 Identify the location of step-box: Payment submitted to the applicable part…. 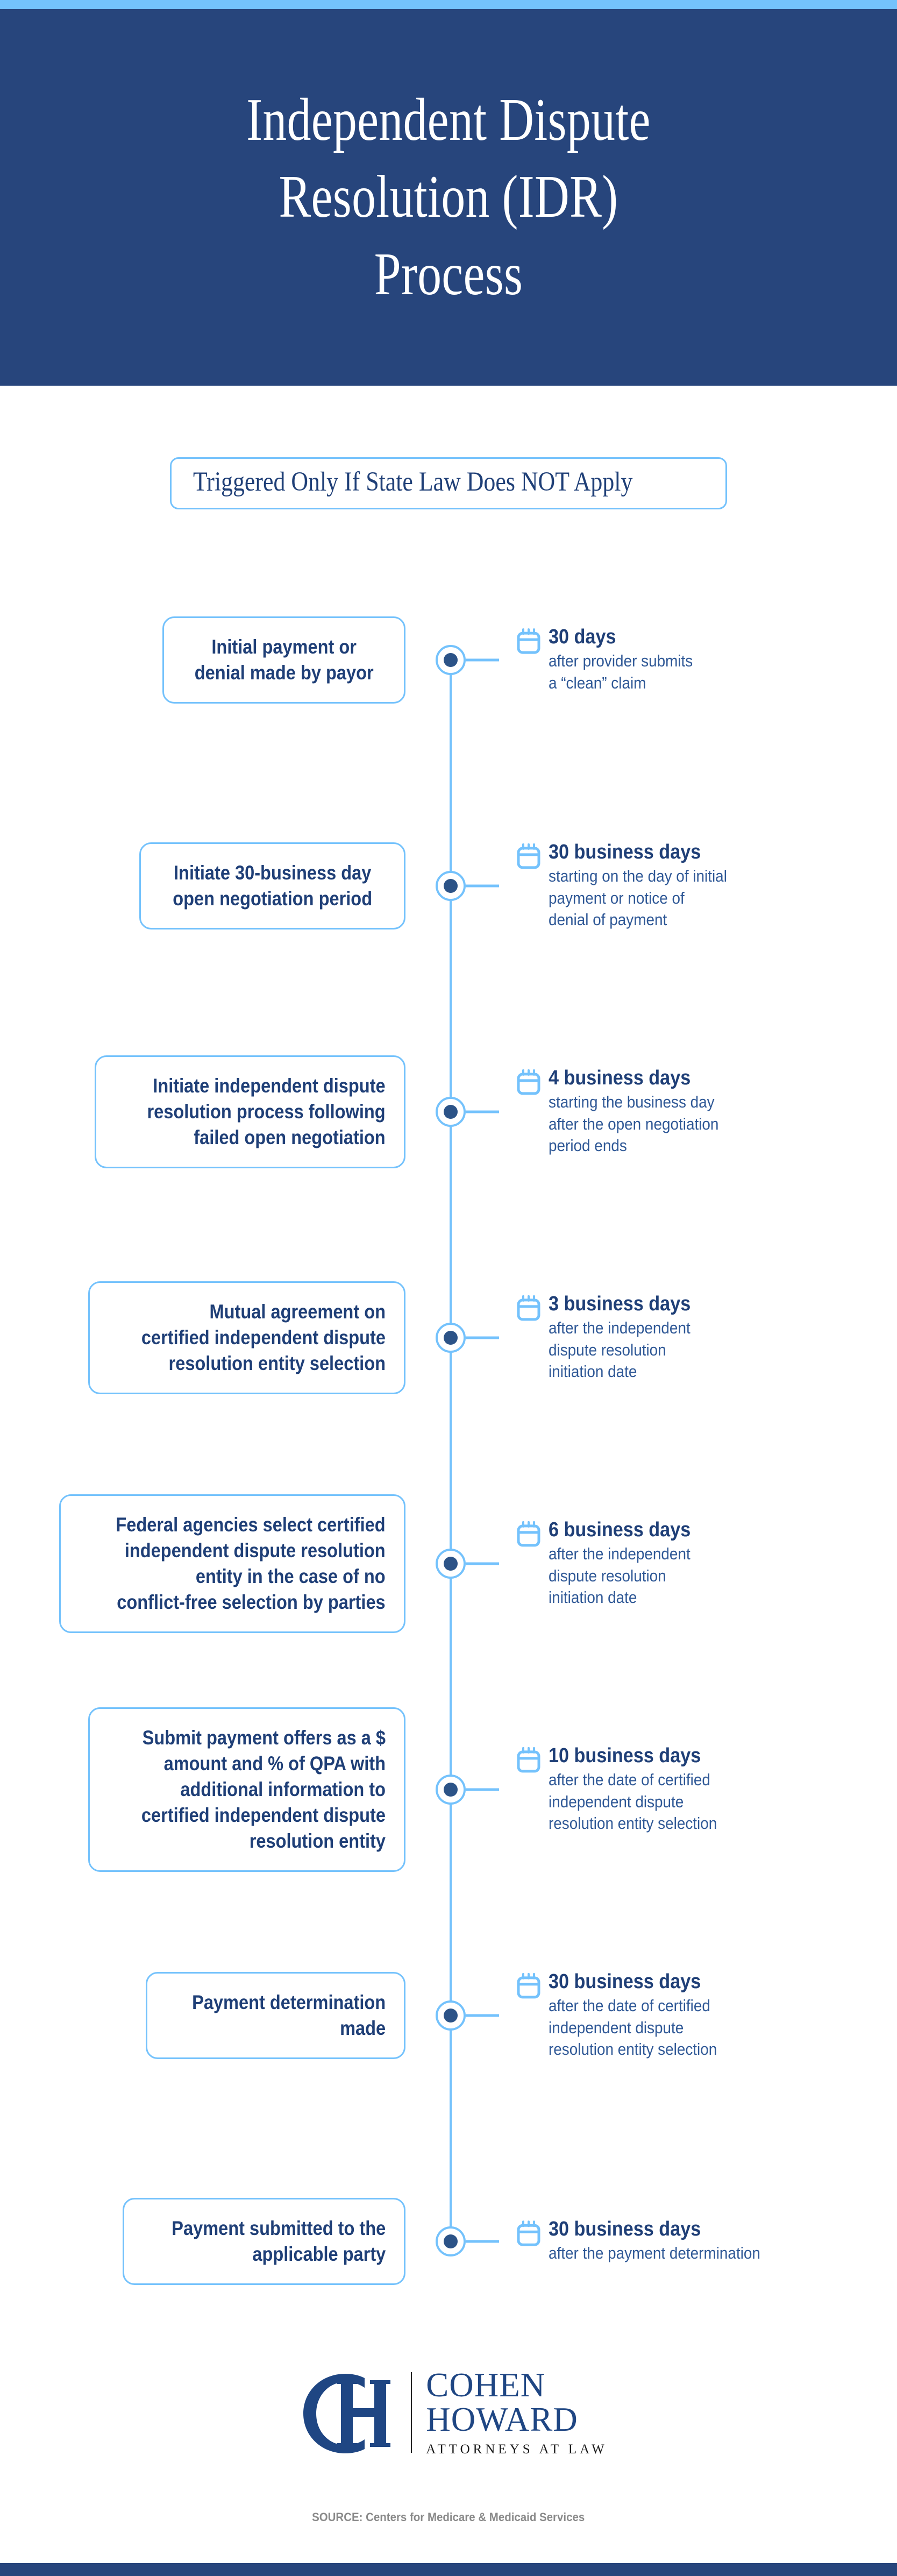
(263, 2241).